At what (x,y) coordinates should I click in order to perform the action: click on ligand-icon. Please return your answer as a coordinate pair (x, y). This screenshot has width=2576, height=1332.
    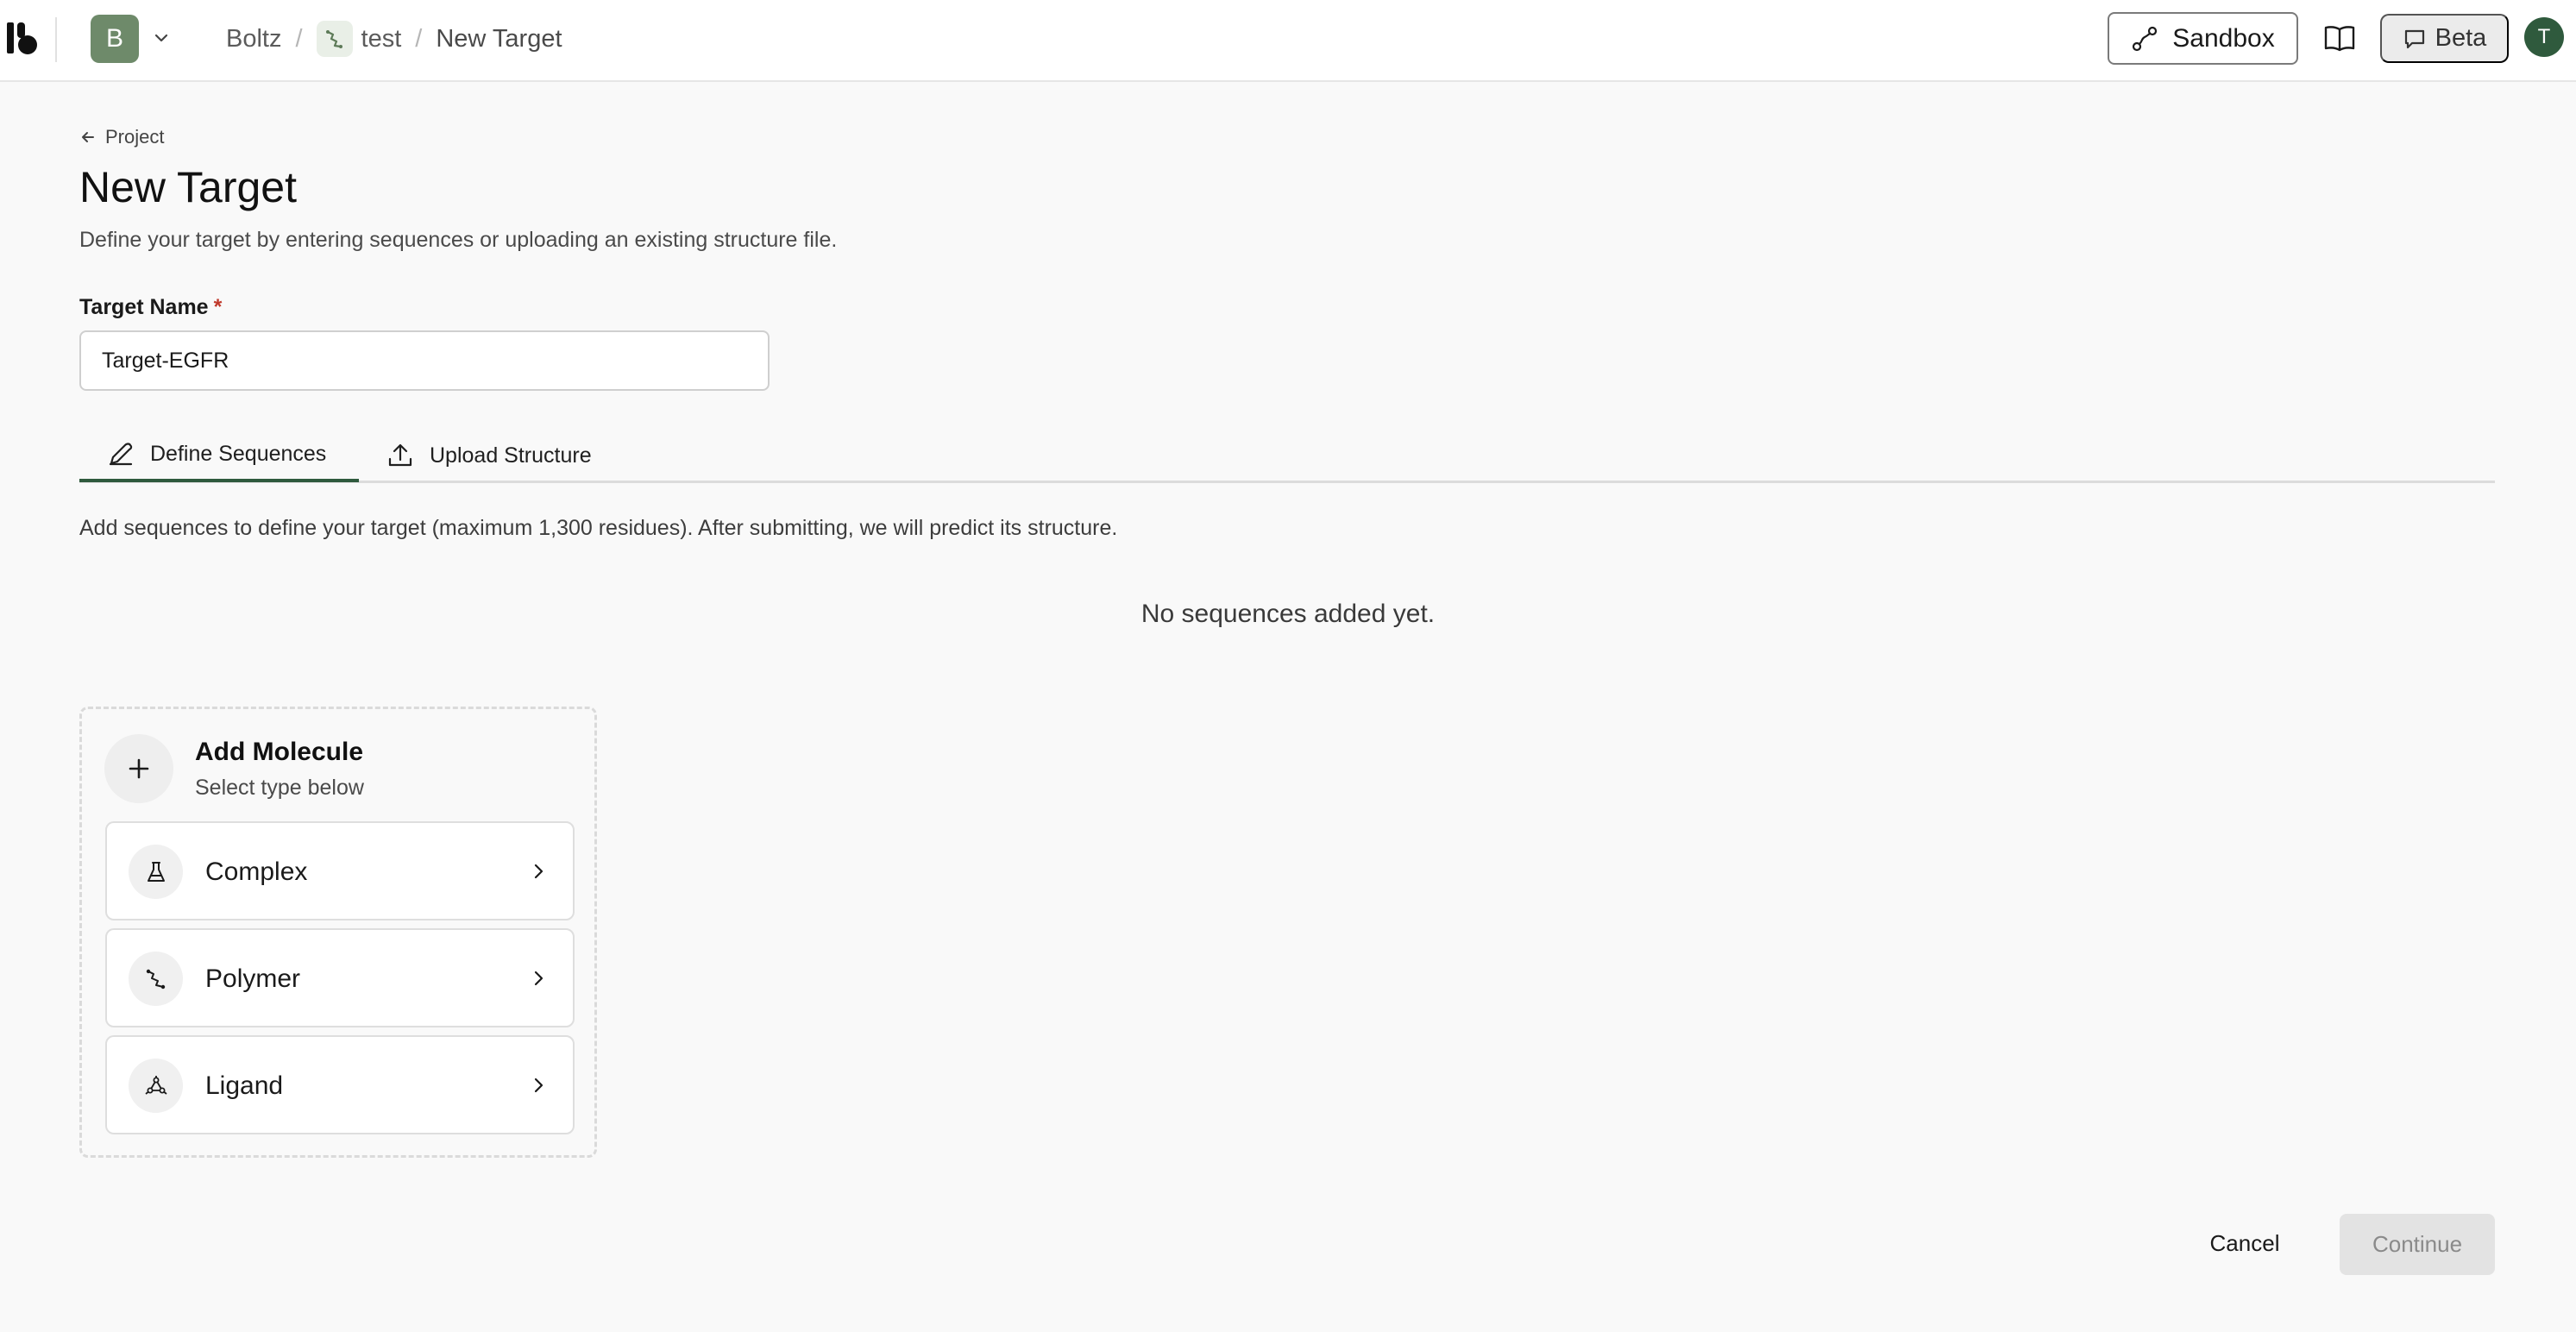
    Looking at the image, I should click on (156, 1086).